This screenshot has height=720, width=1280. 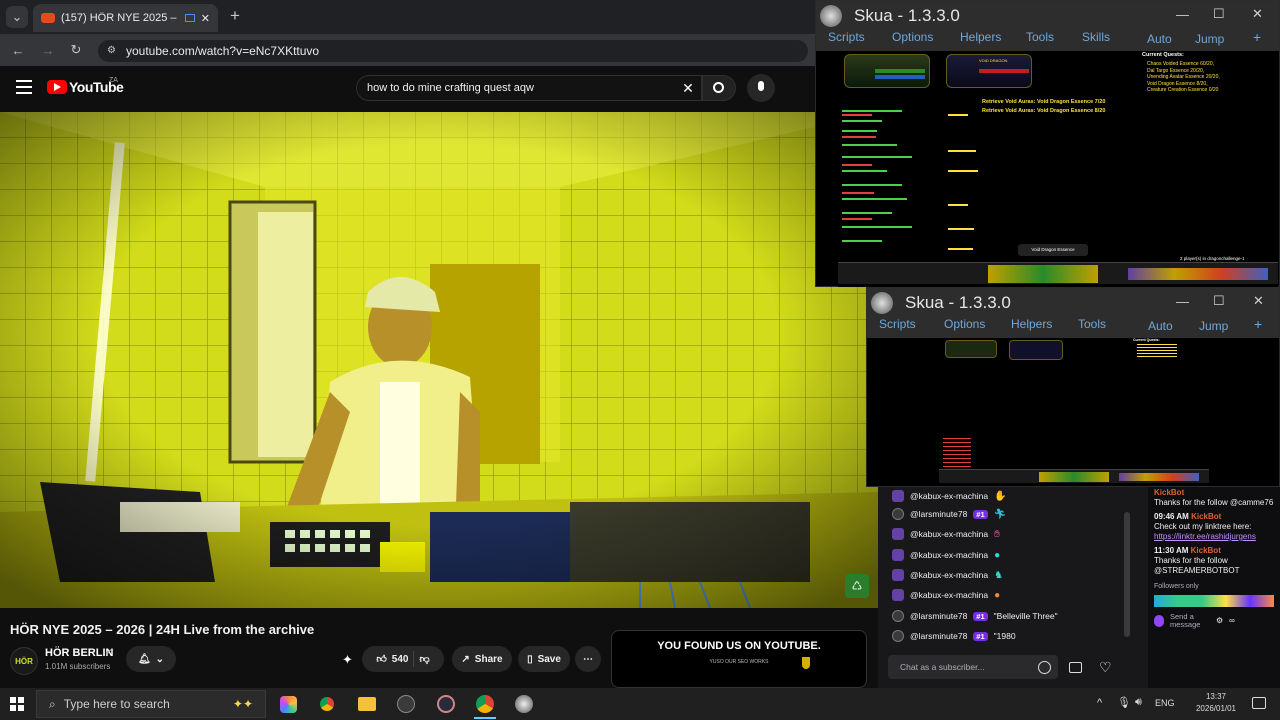 I want to click on send-message-input: Send a message, so click(x=1190, y=621).